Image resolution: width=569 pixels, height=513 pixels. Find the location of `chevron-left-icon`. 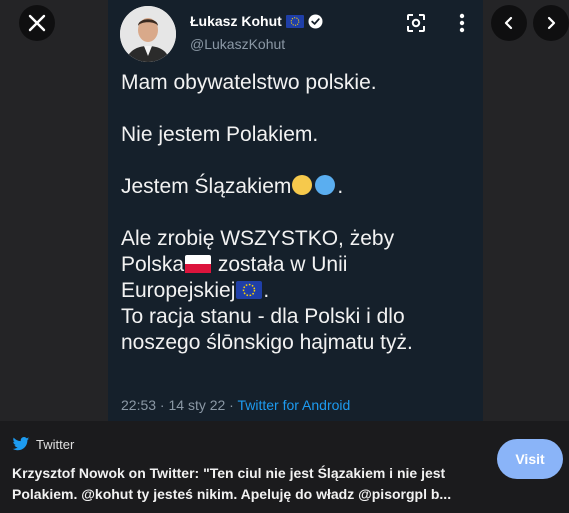

chevron-left-icon is located at coordinates (508, 23).